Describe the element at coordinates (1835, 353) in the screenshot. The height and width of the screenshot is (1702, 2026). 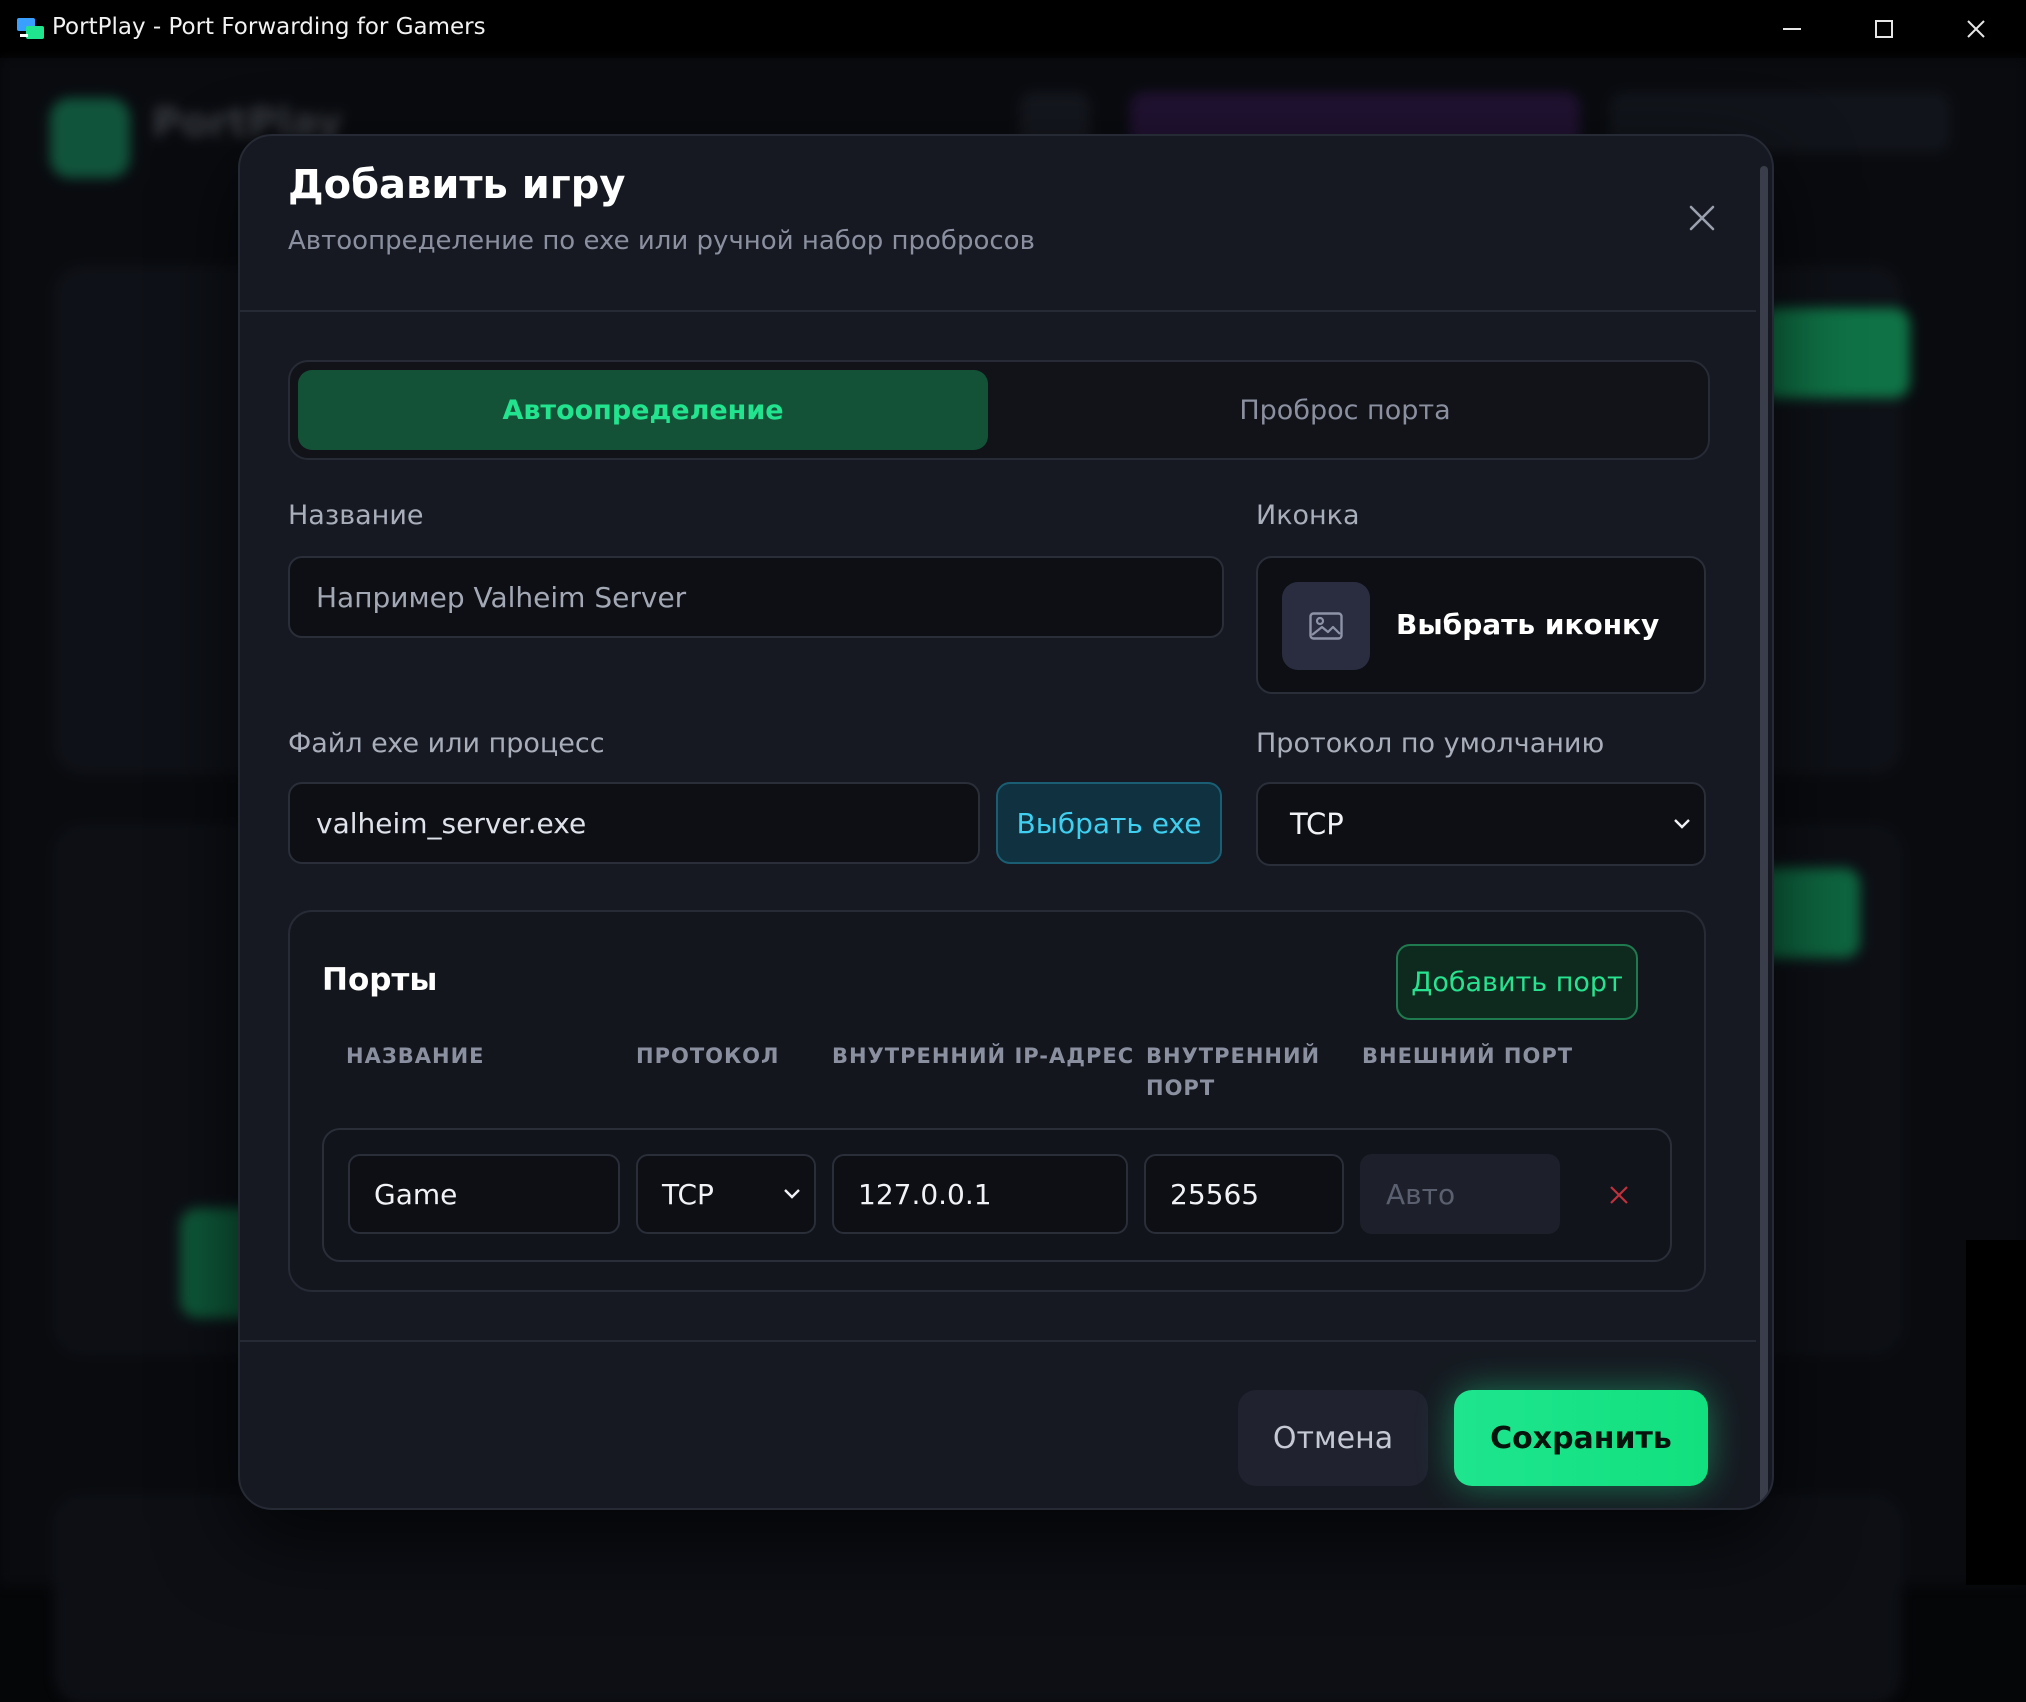
I see `background-accent-button` at that location.